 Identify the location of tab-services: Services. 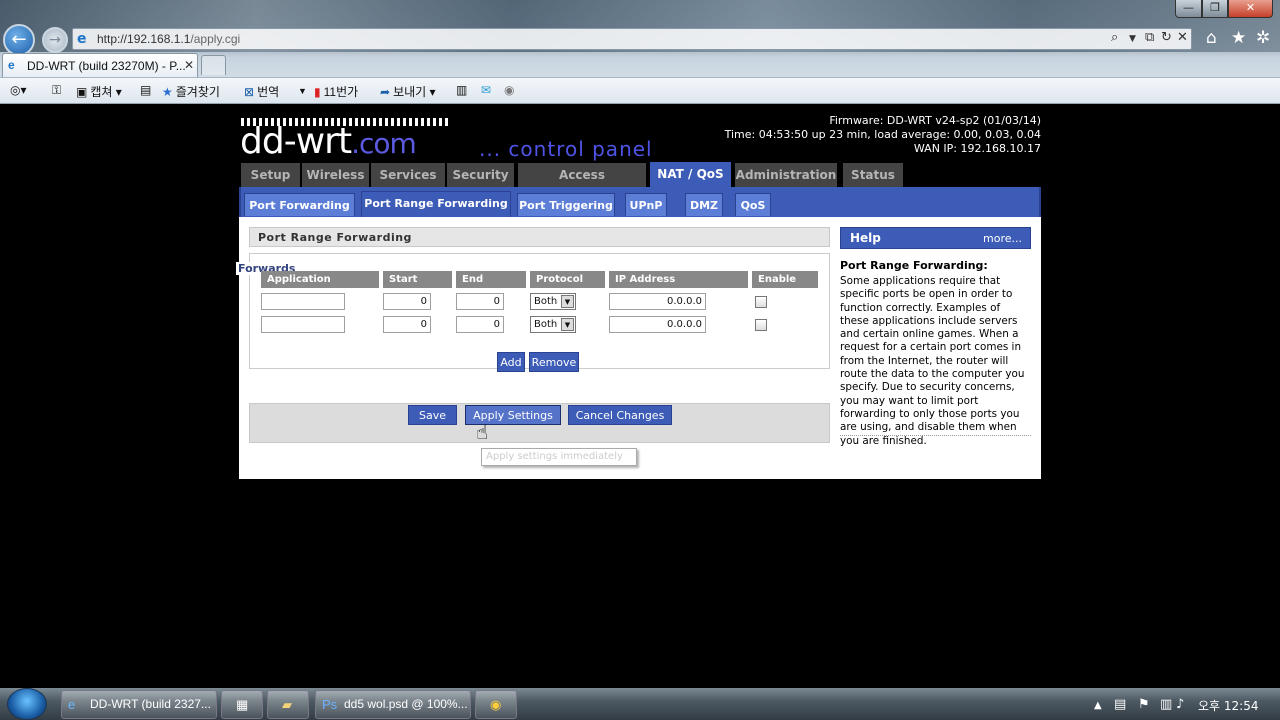
(408, 175).